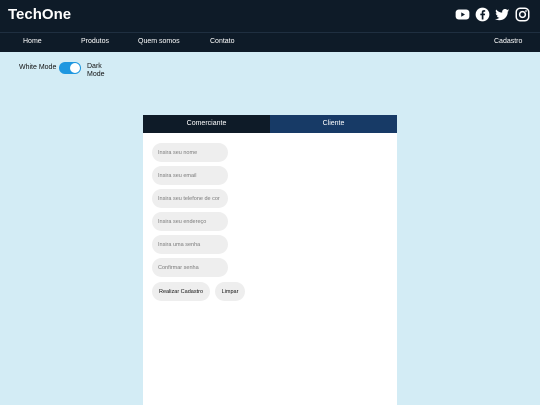 The width and height of the screenshot is (540, 405). What do you see at coordinates (190, 152) in the screenshot?
I see `name-input` at bounding box center [190, 152].